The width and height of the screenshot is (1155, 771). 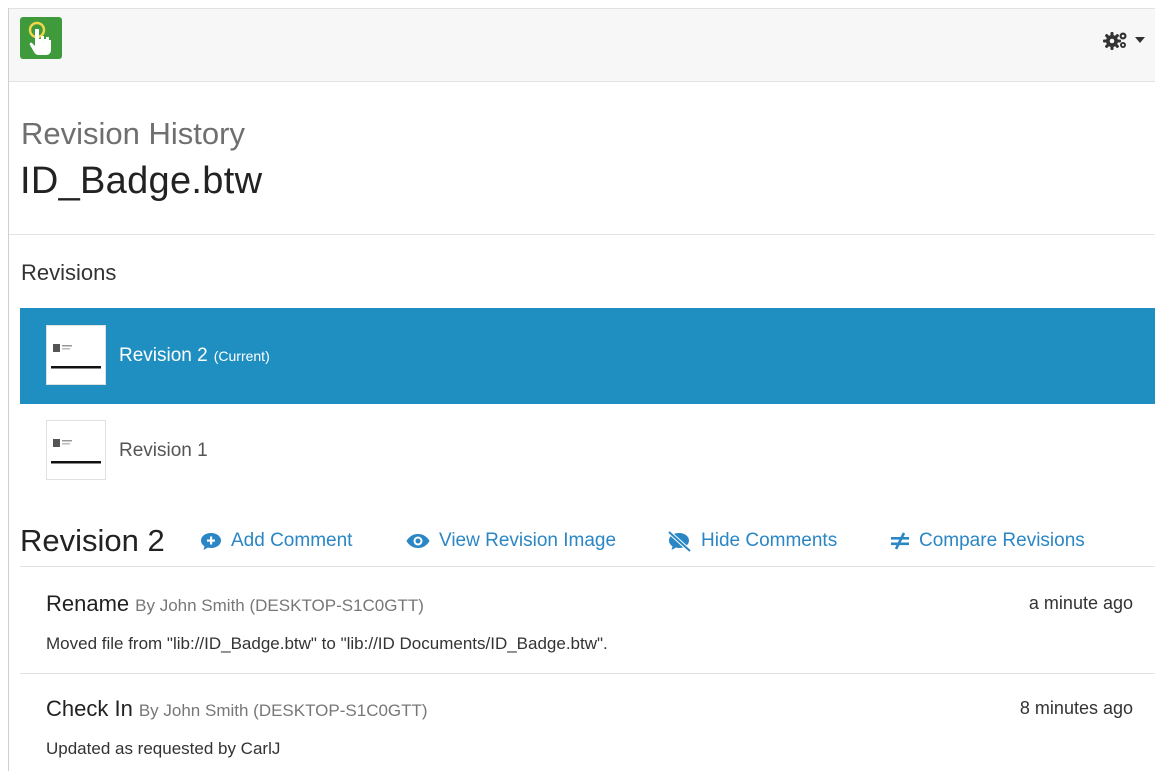 I want to click on entry-divider, so click(x=587, y=673).